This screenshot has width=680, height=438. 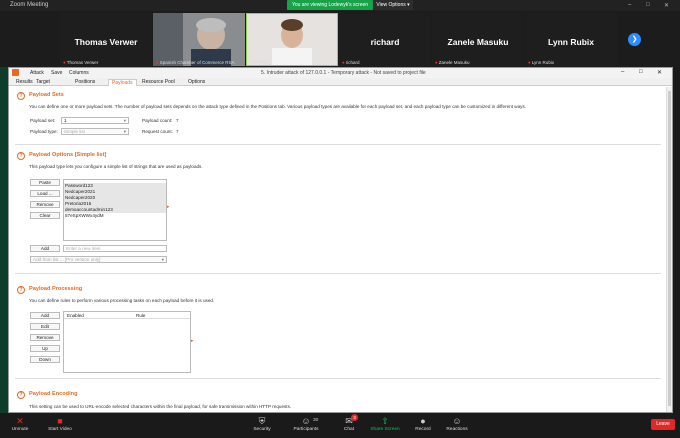 I want to click on record-button: ● Record, so click(x=423, y=423).